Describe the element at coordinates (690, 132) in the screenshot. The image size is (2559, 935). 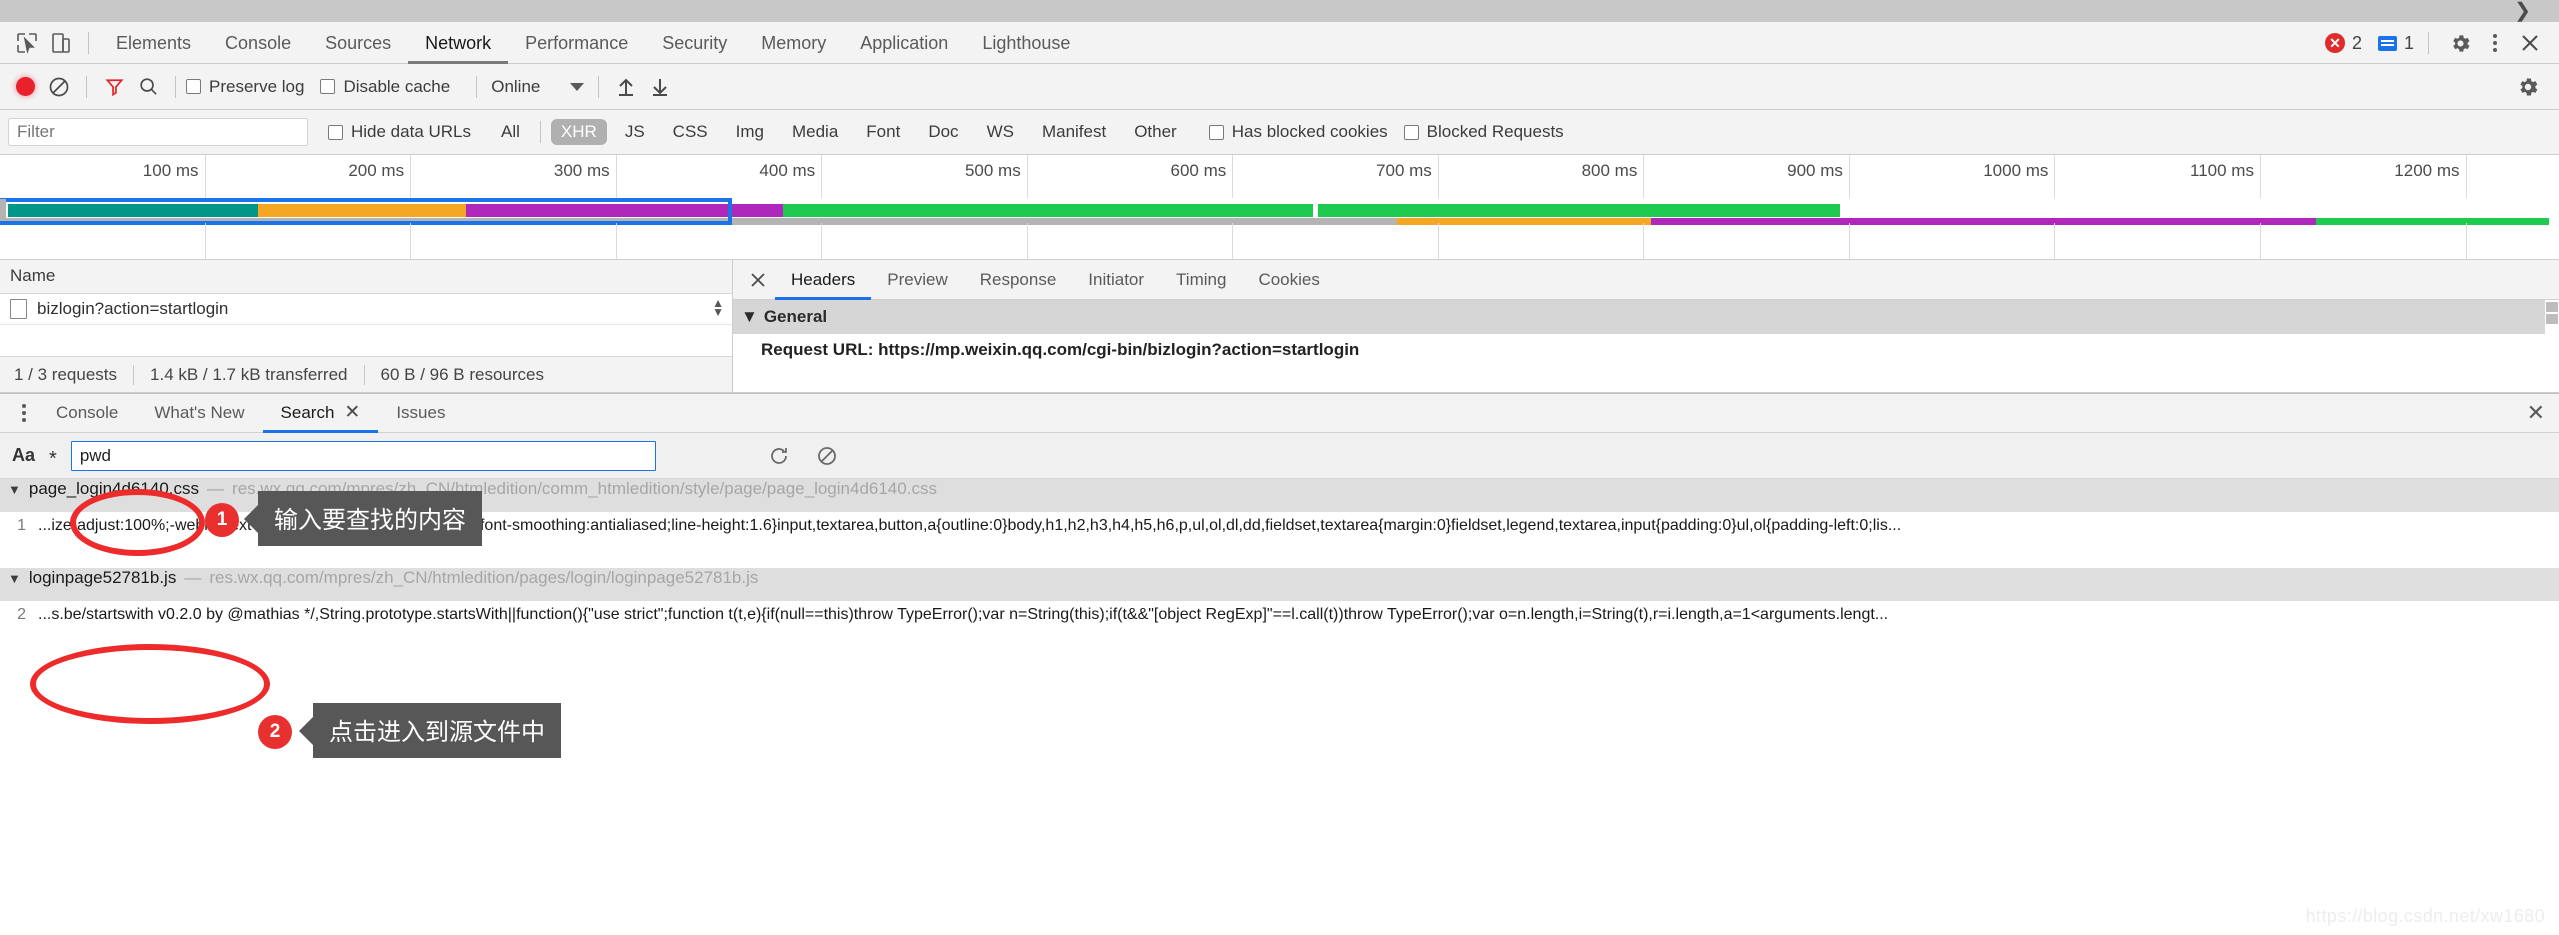
I see `type-filter-css: CSS` at that location.